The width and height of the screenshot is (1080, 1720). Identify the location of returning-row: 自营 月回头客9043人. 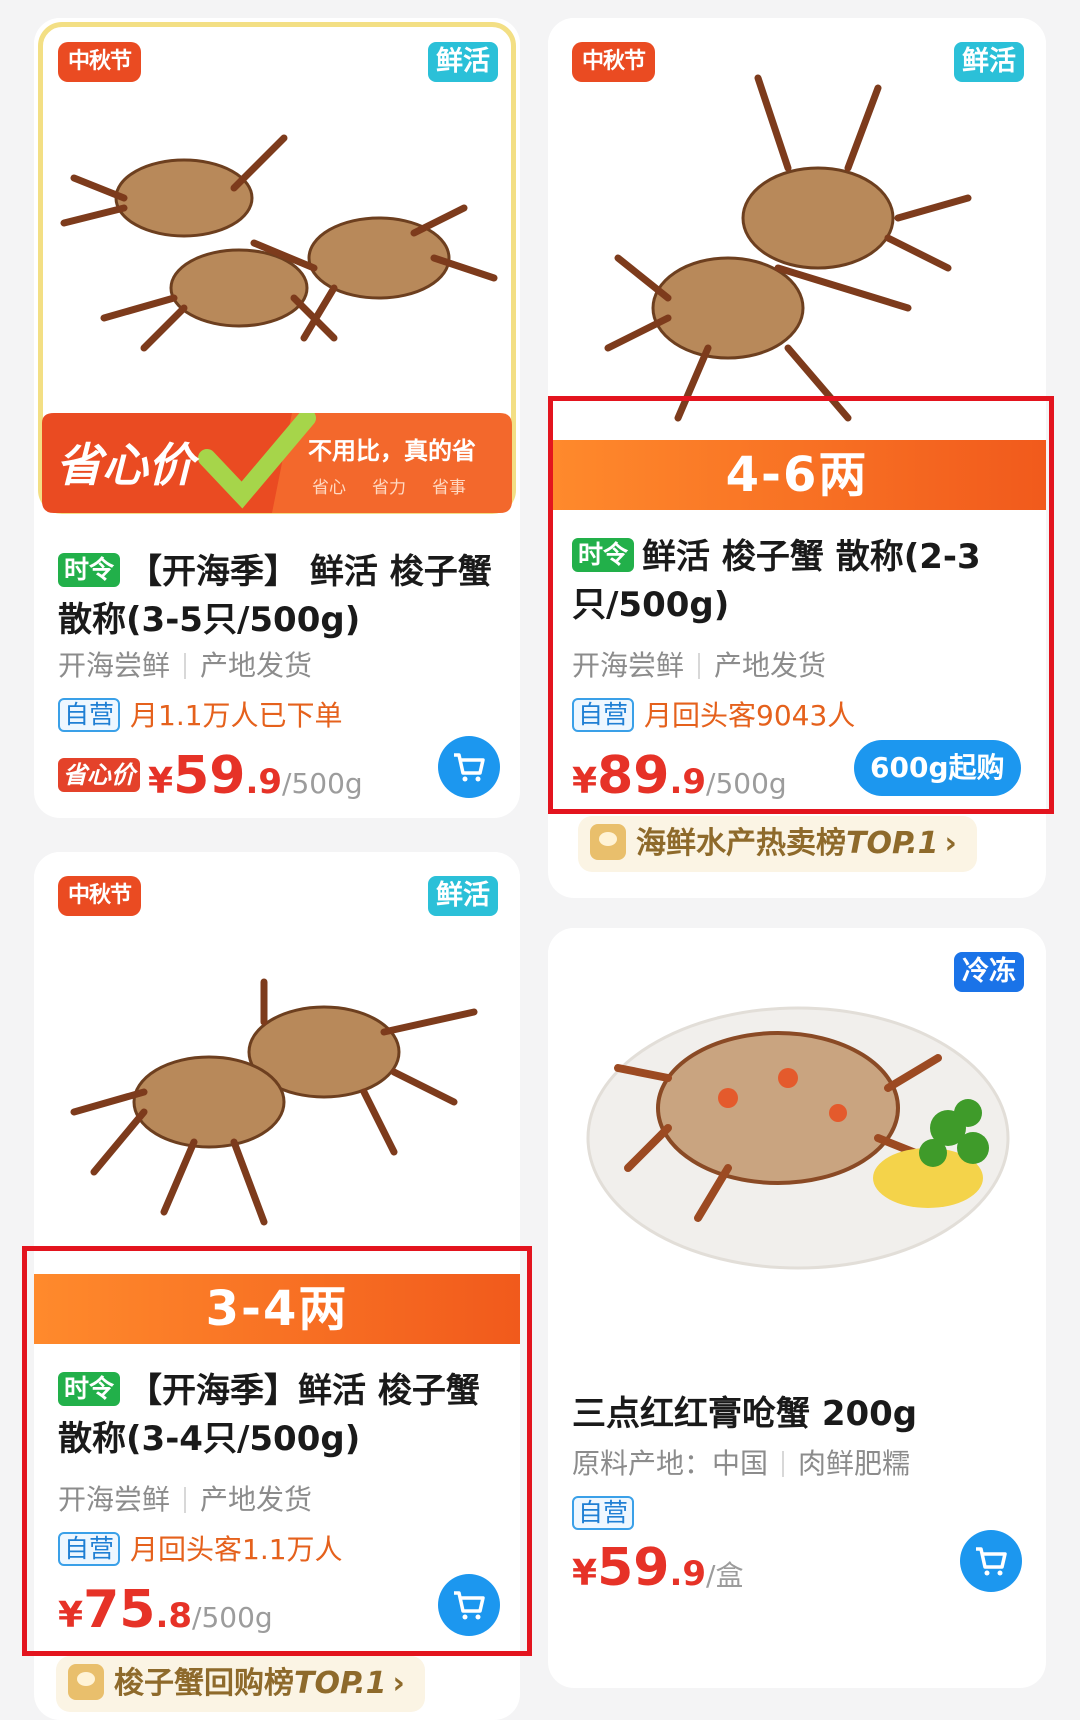
(713, 716).